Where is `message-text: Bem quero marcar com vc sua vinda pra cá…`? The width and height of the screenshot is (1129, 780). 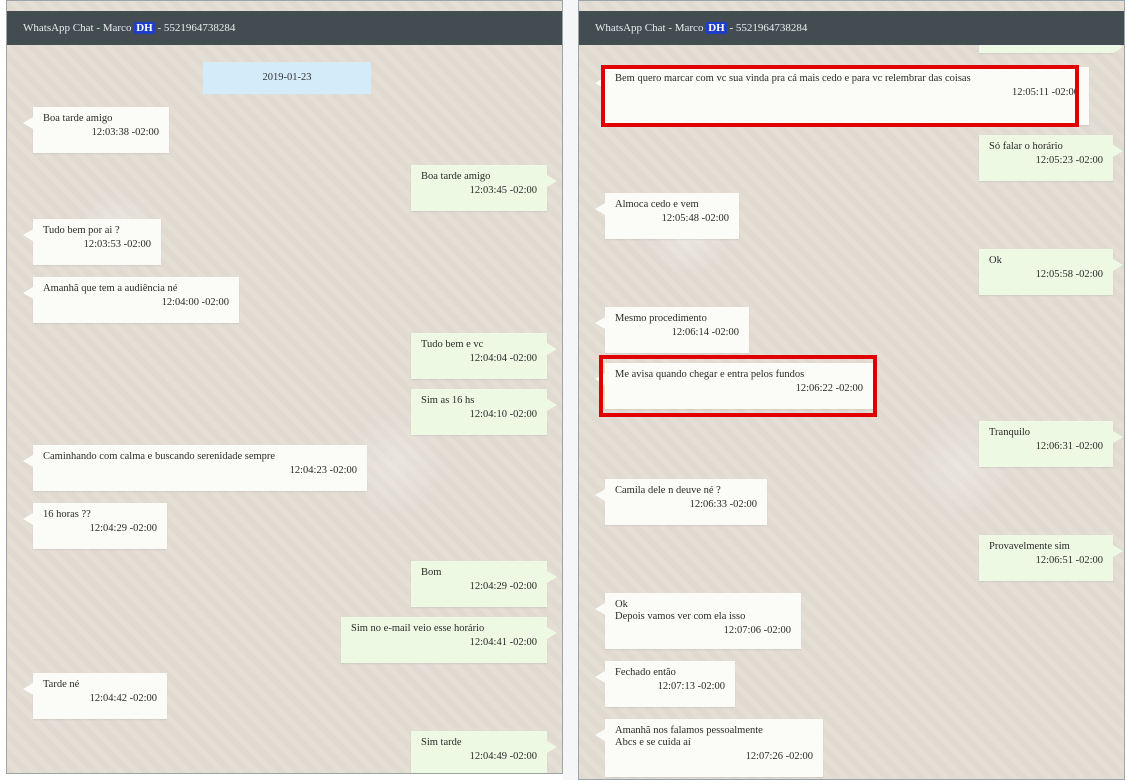 message-text: Bem quero marcar com vc sua vinda pra cá… is located at coordinates (793, 78).